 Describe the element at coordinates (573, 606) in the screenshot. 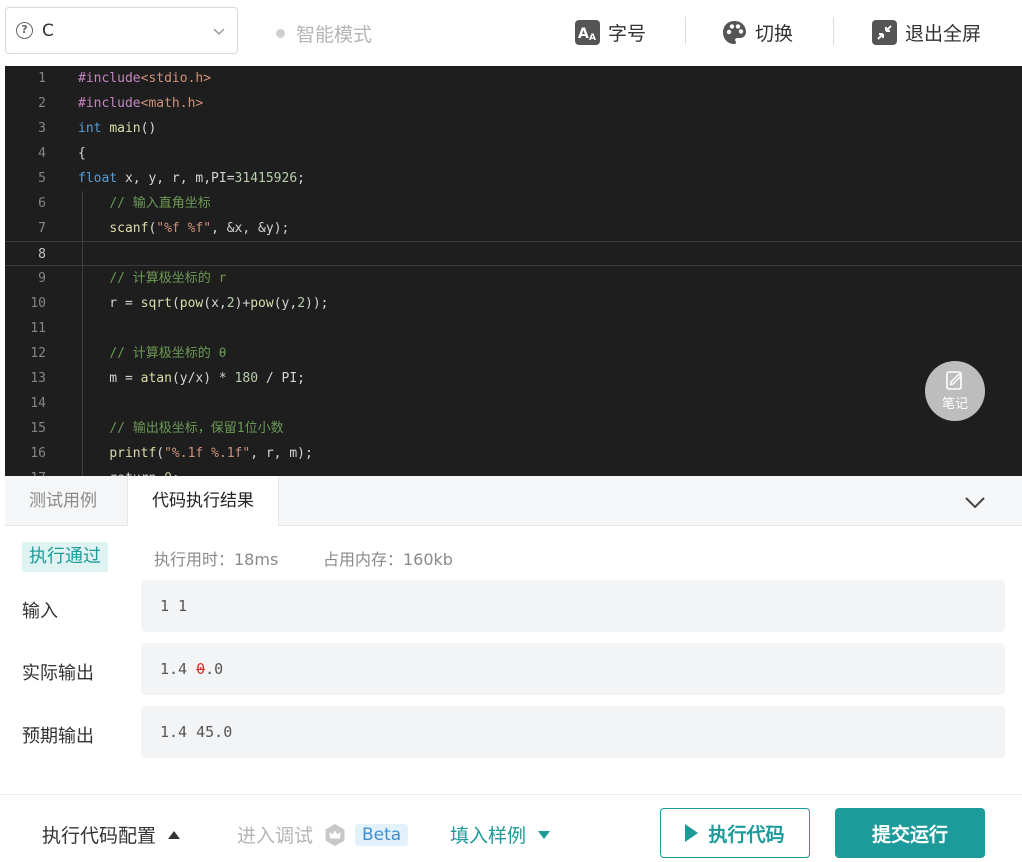

I see `input-value-box: 1 1` at that location.